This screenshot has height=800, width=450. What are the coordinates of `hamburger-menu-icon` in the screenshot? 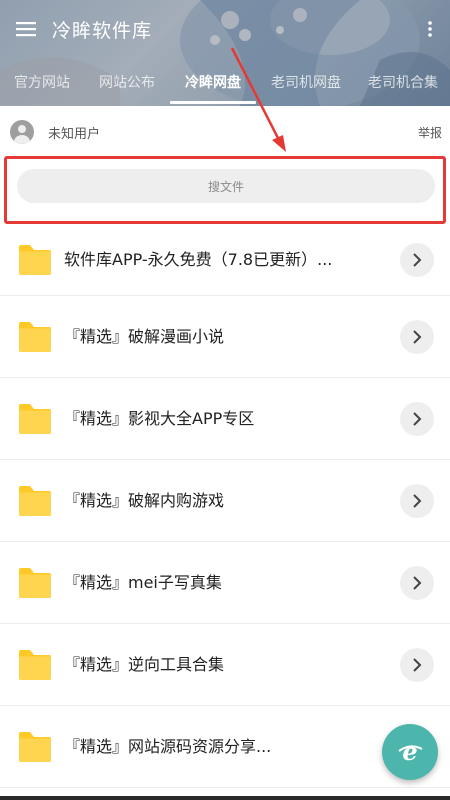 It's located at (26, 29).